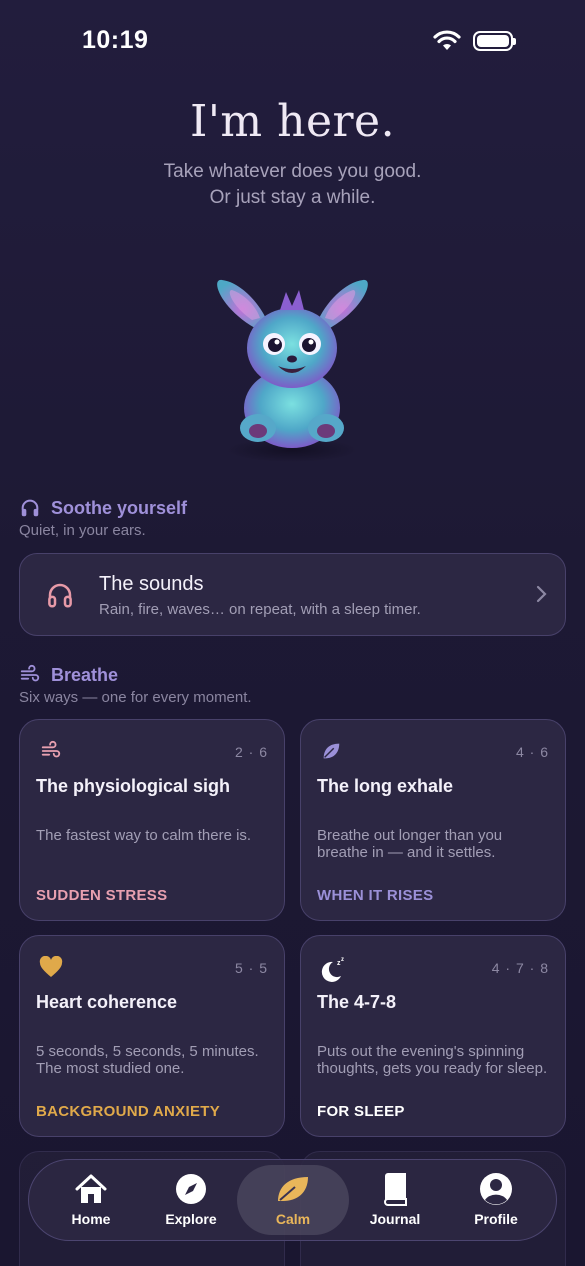 The height and width of the screenshot is (1266, 585). What do you see at coordinates (375, 895) in the screenshot?
I see `card-tag: WHEN IT RISES` at bounding box center [375, 895].